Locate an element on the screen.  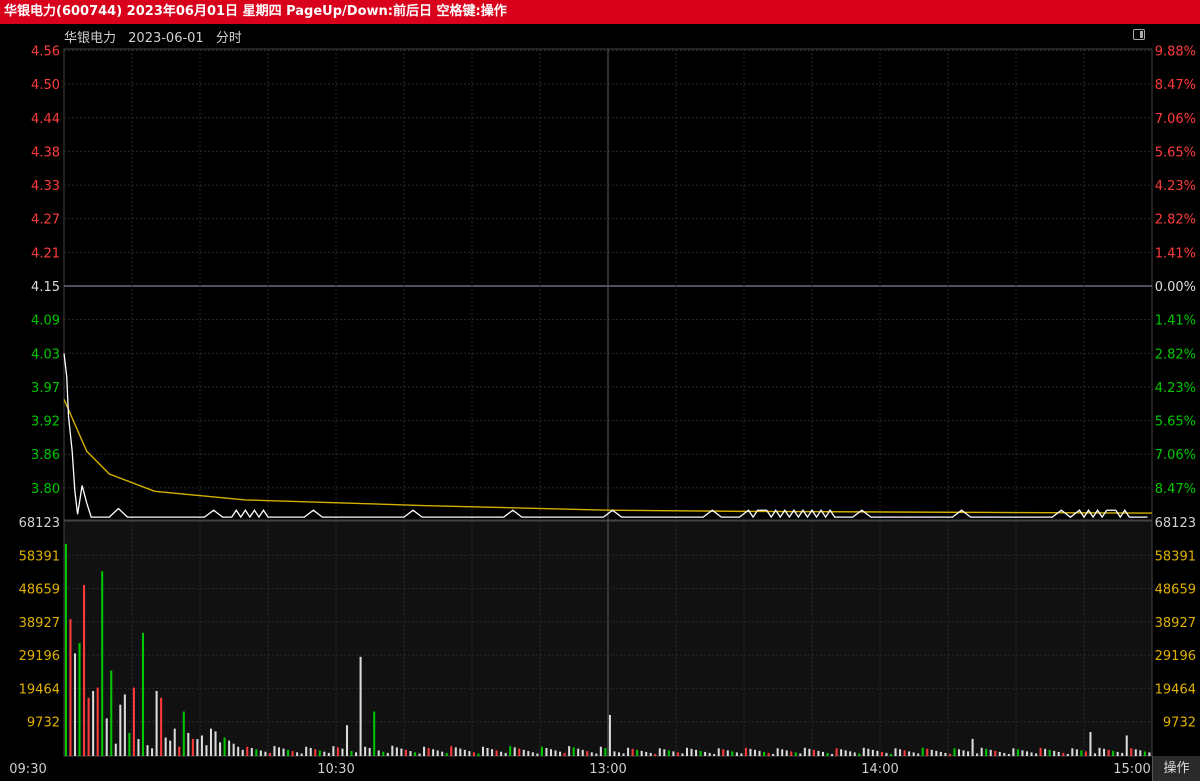
volume-tick-label-right: 38927 is located at coordinates (1175, 623).